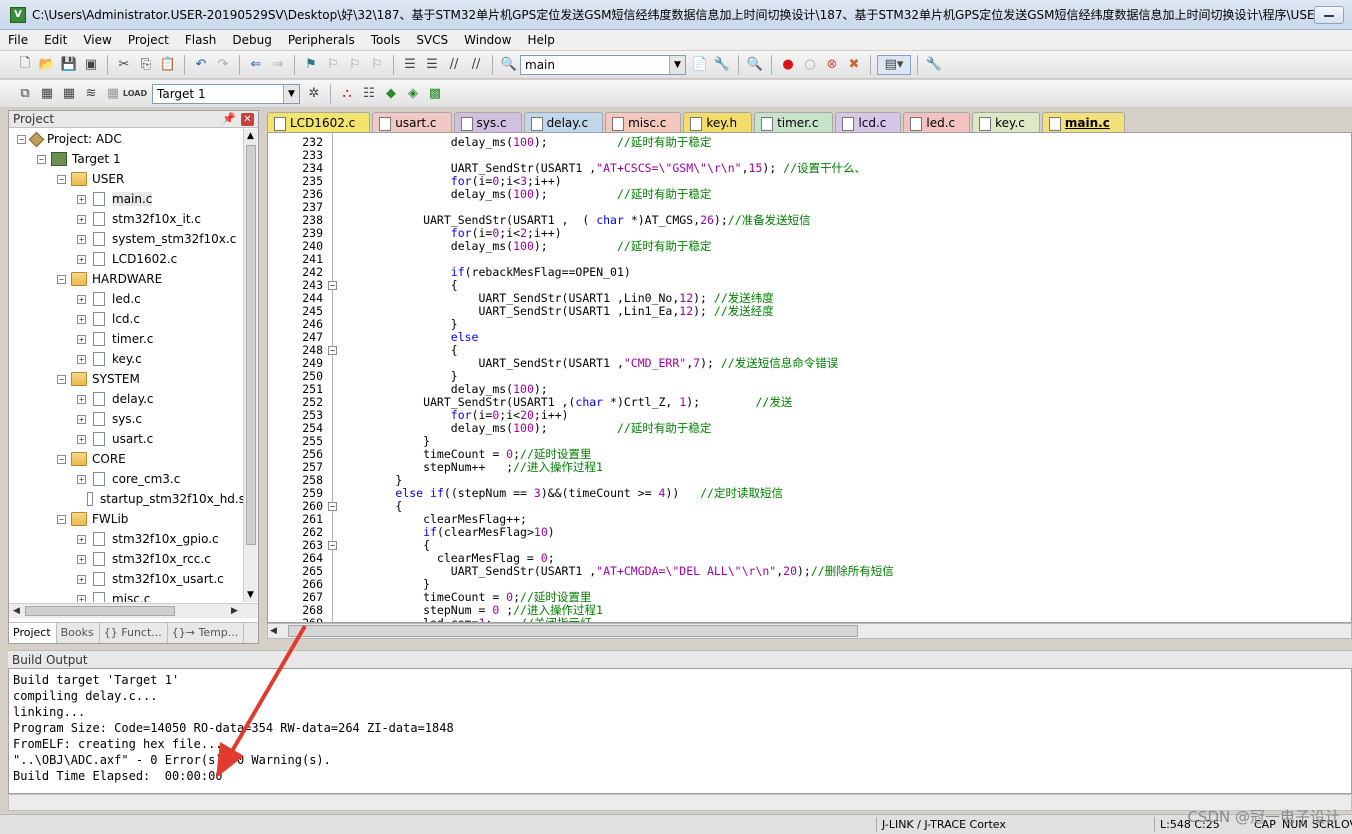  I want to click on cut-icon: ✂, so click(124, 65).